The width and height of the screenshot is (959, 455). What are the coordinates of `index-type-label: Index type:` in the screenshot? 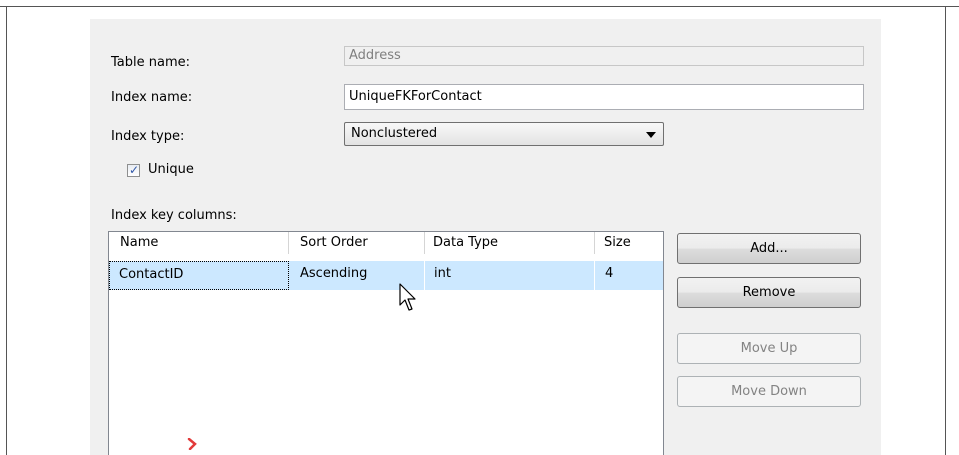 It's located at (148, 136).